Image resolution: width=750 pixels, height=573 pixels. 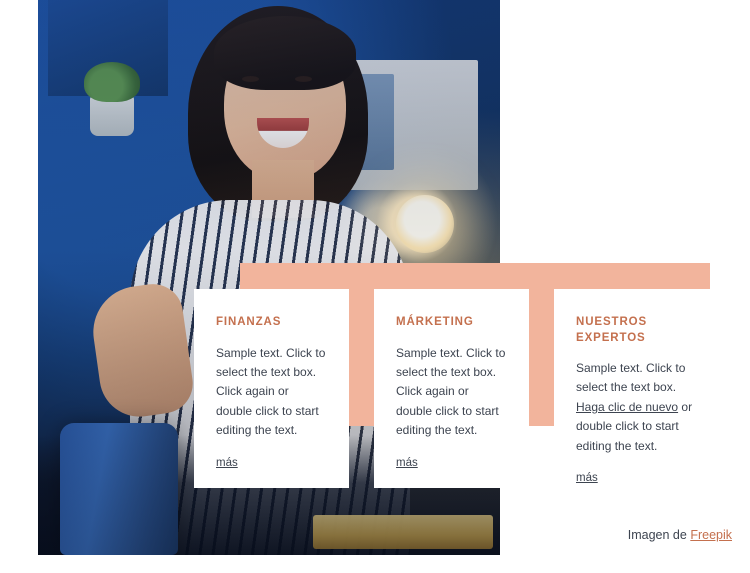 What do you see at coordinates (711, 535) in the screenshot?
I see `image-credit-link: Freepik` at bounding box center [711, 535].